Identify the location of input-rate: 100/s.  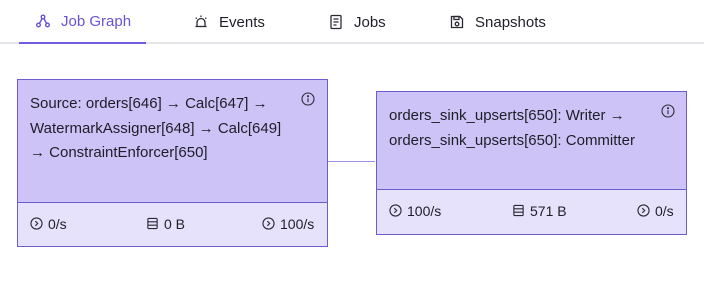
(415, 210).